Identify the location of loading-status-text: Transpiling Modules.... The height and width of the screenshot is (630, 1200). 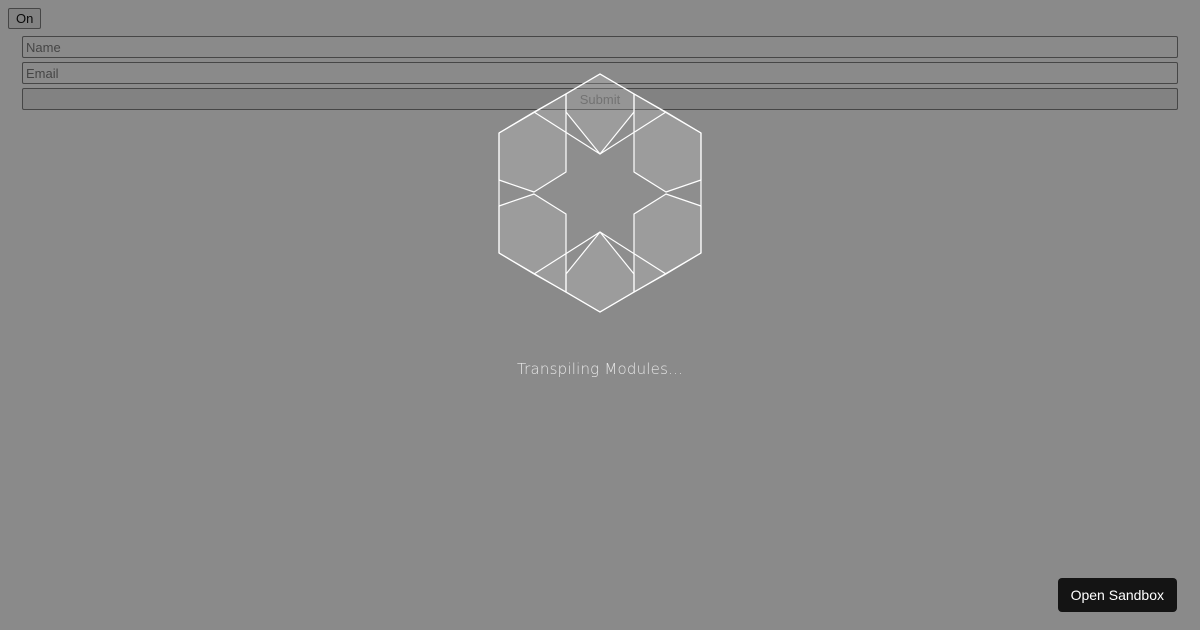
(599, 369).